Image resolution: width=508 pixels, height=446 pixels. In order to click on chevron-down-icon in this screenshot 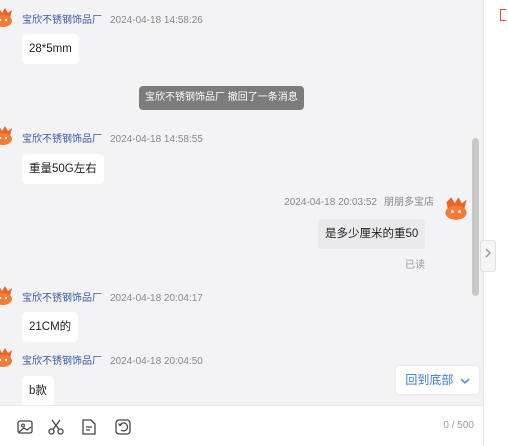, I will do `click(465, 381)`.